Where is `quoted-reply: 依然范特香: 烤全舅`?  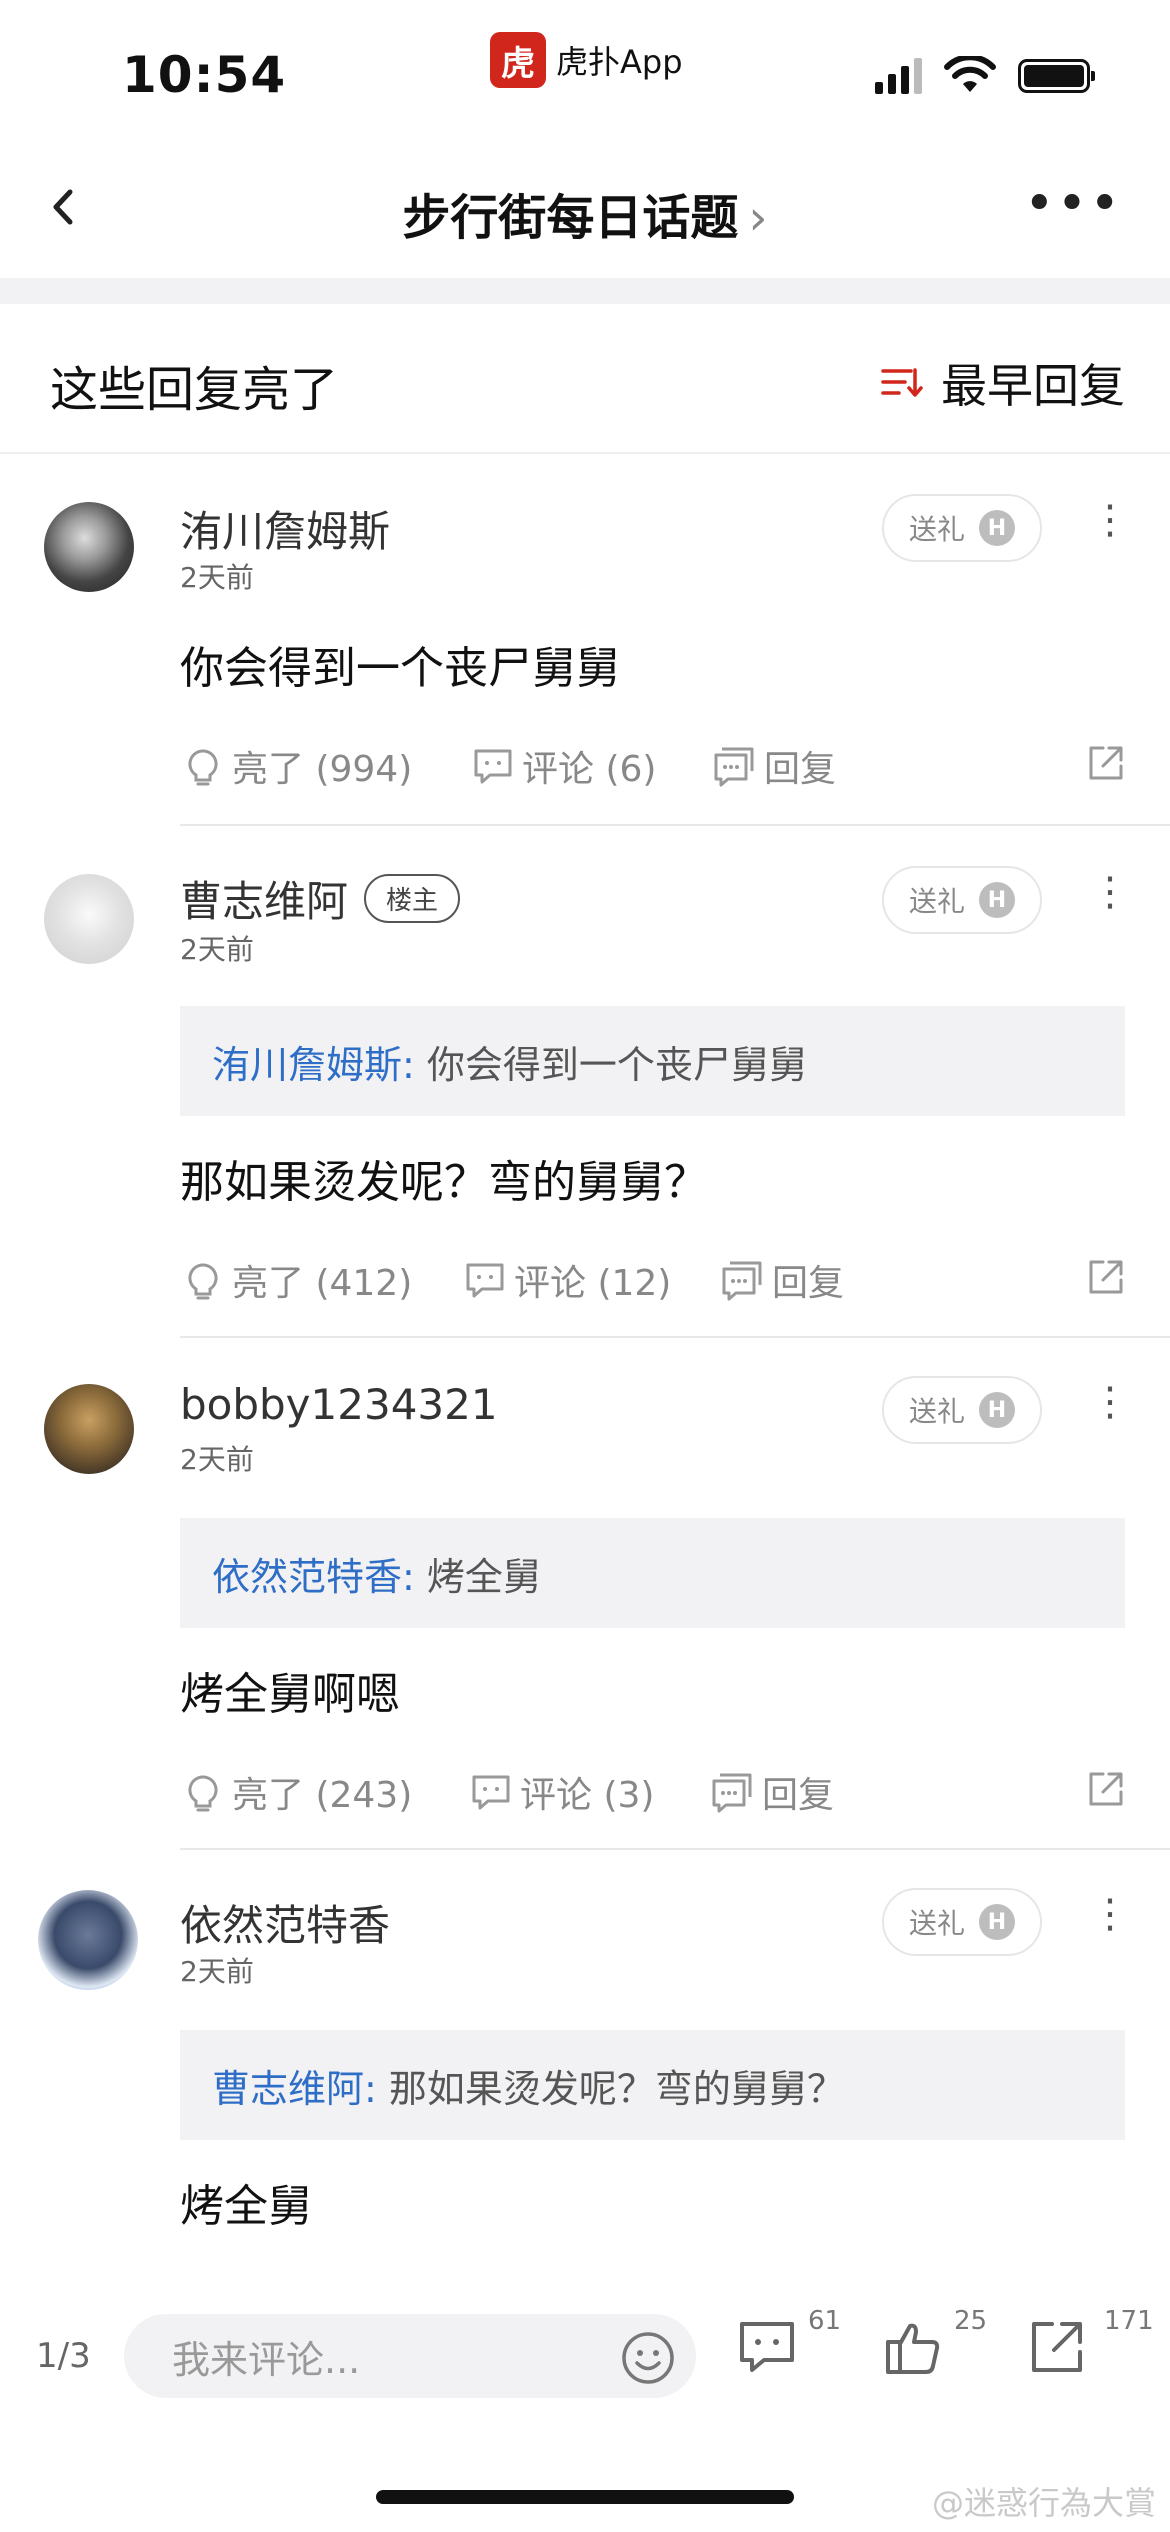 quoted-reply: 依然范特香: 烤全舅 is located at coordinates (652, 1573).